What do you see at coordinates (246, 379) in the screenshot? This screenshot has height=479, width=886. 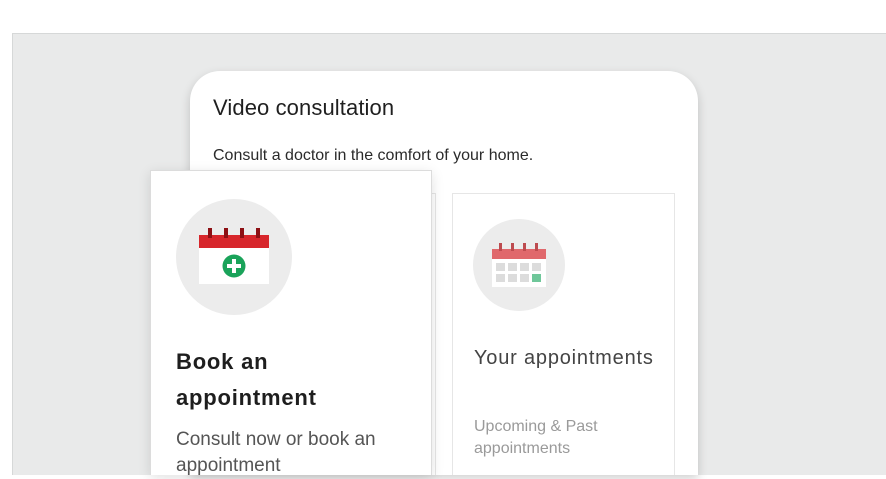 I see `book-appointment-title: Book an appointment` at bounding box center [246, 379].